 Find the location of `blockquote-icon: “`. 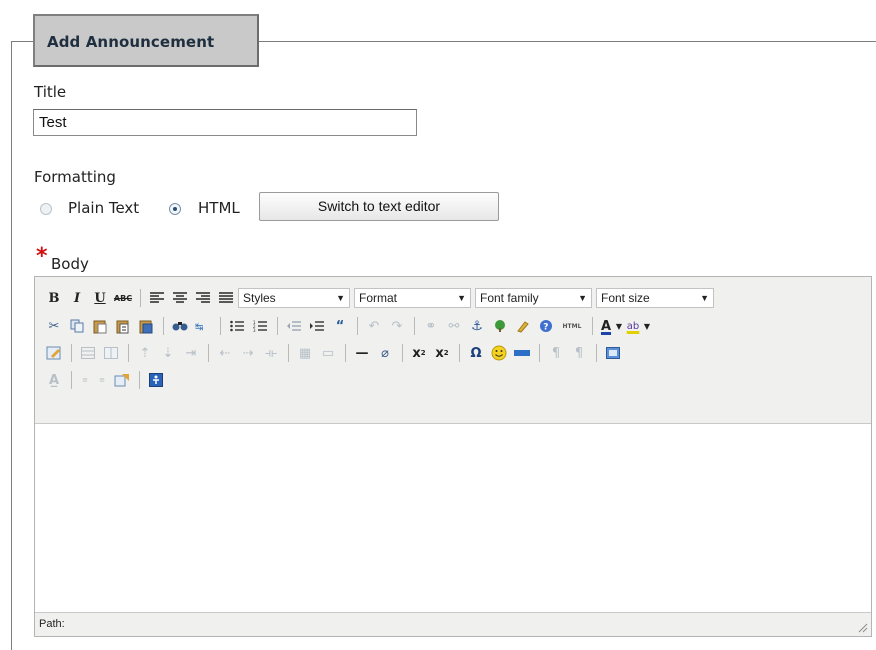

blockquote-icon: “ is located at coordinates (340, 326).